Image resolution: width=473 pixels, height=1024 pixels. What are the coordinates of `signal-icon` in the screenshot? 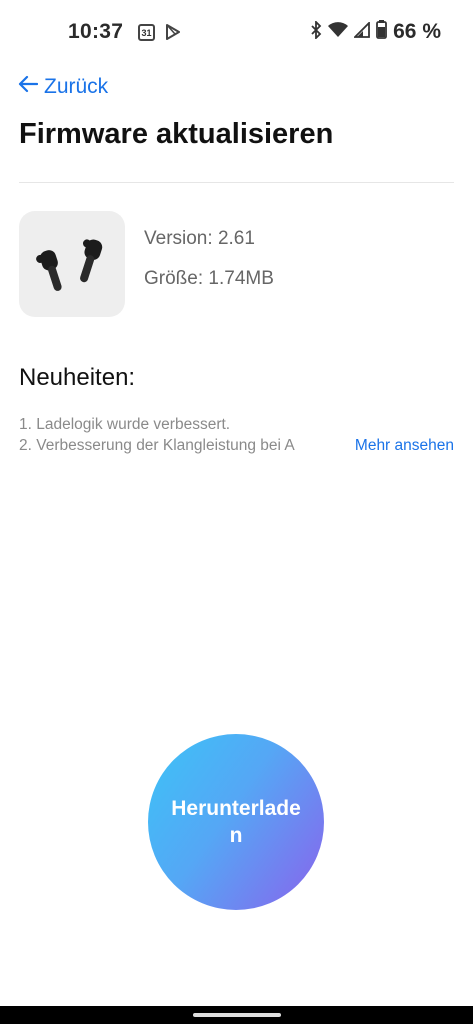 It's located at (361, 31).